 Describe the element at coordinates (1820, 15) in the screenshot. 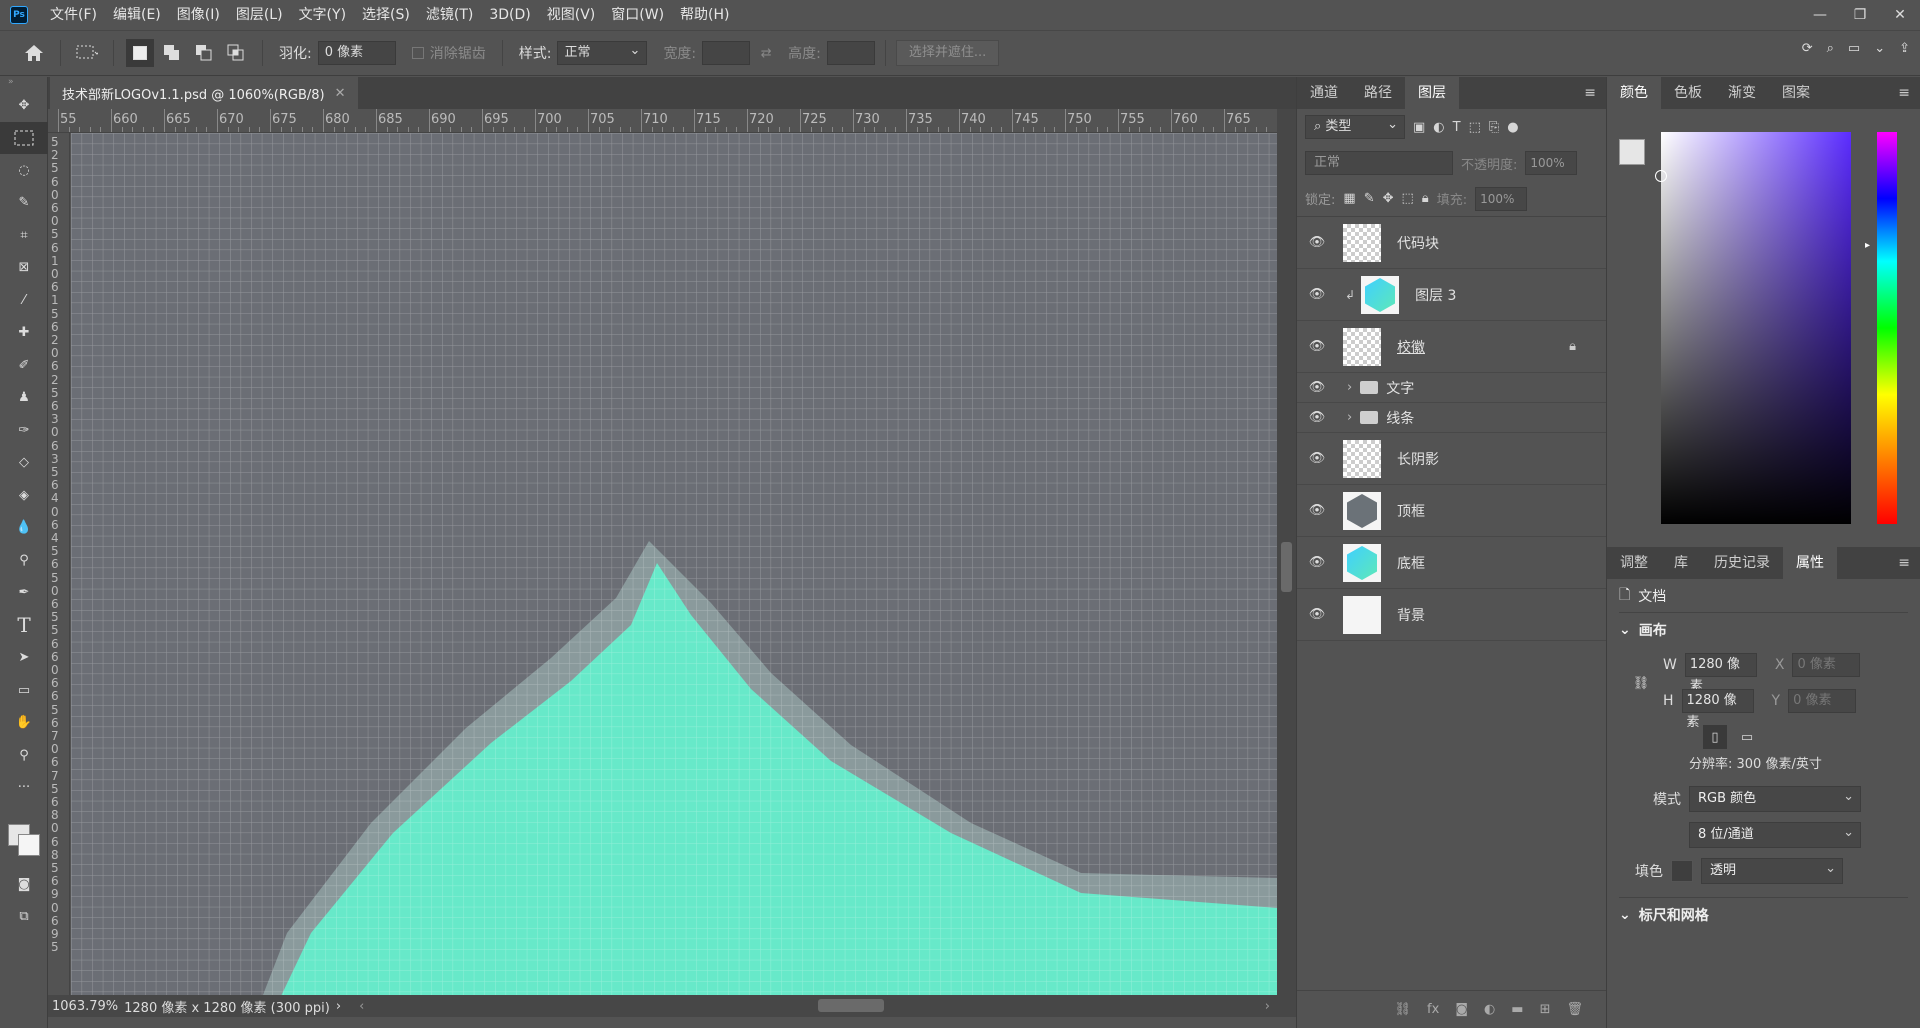

I see `minimize-icon: —` at that location.